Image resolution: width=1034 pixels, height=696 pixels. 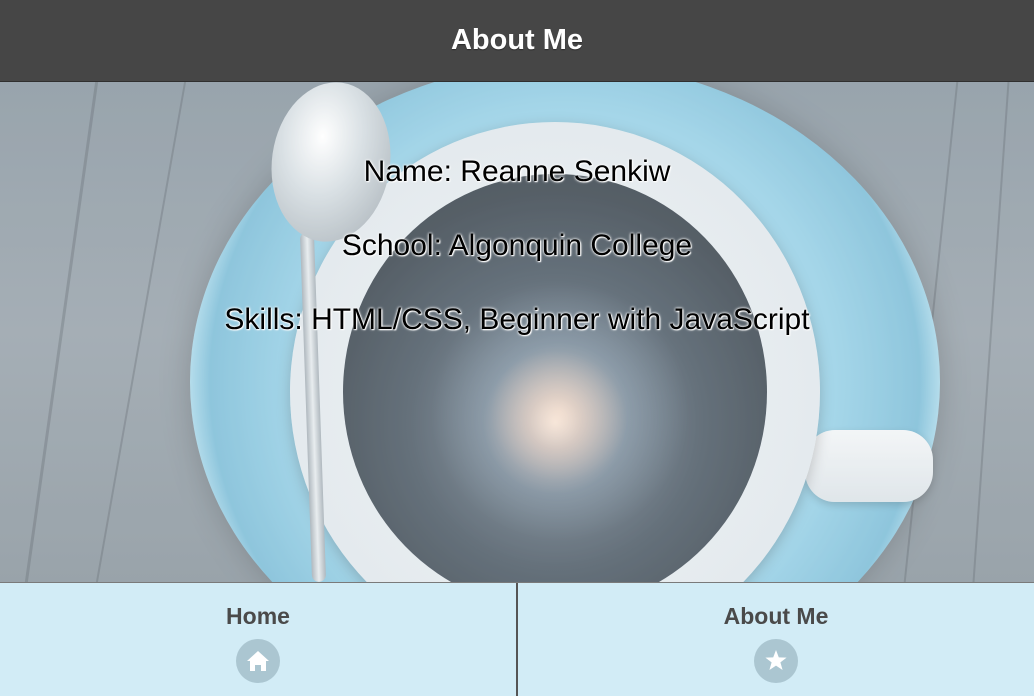 I want to click on page-title: About Me, so click(x=517, y=40).